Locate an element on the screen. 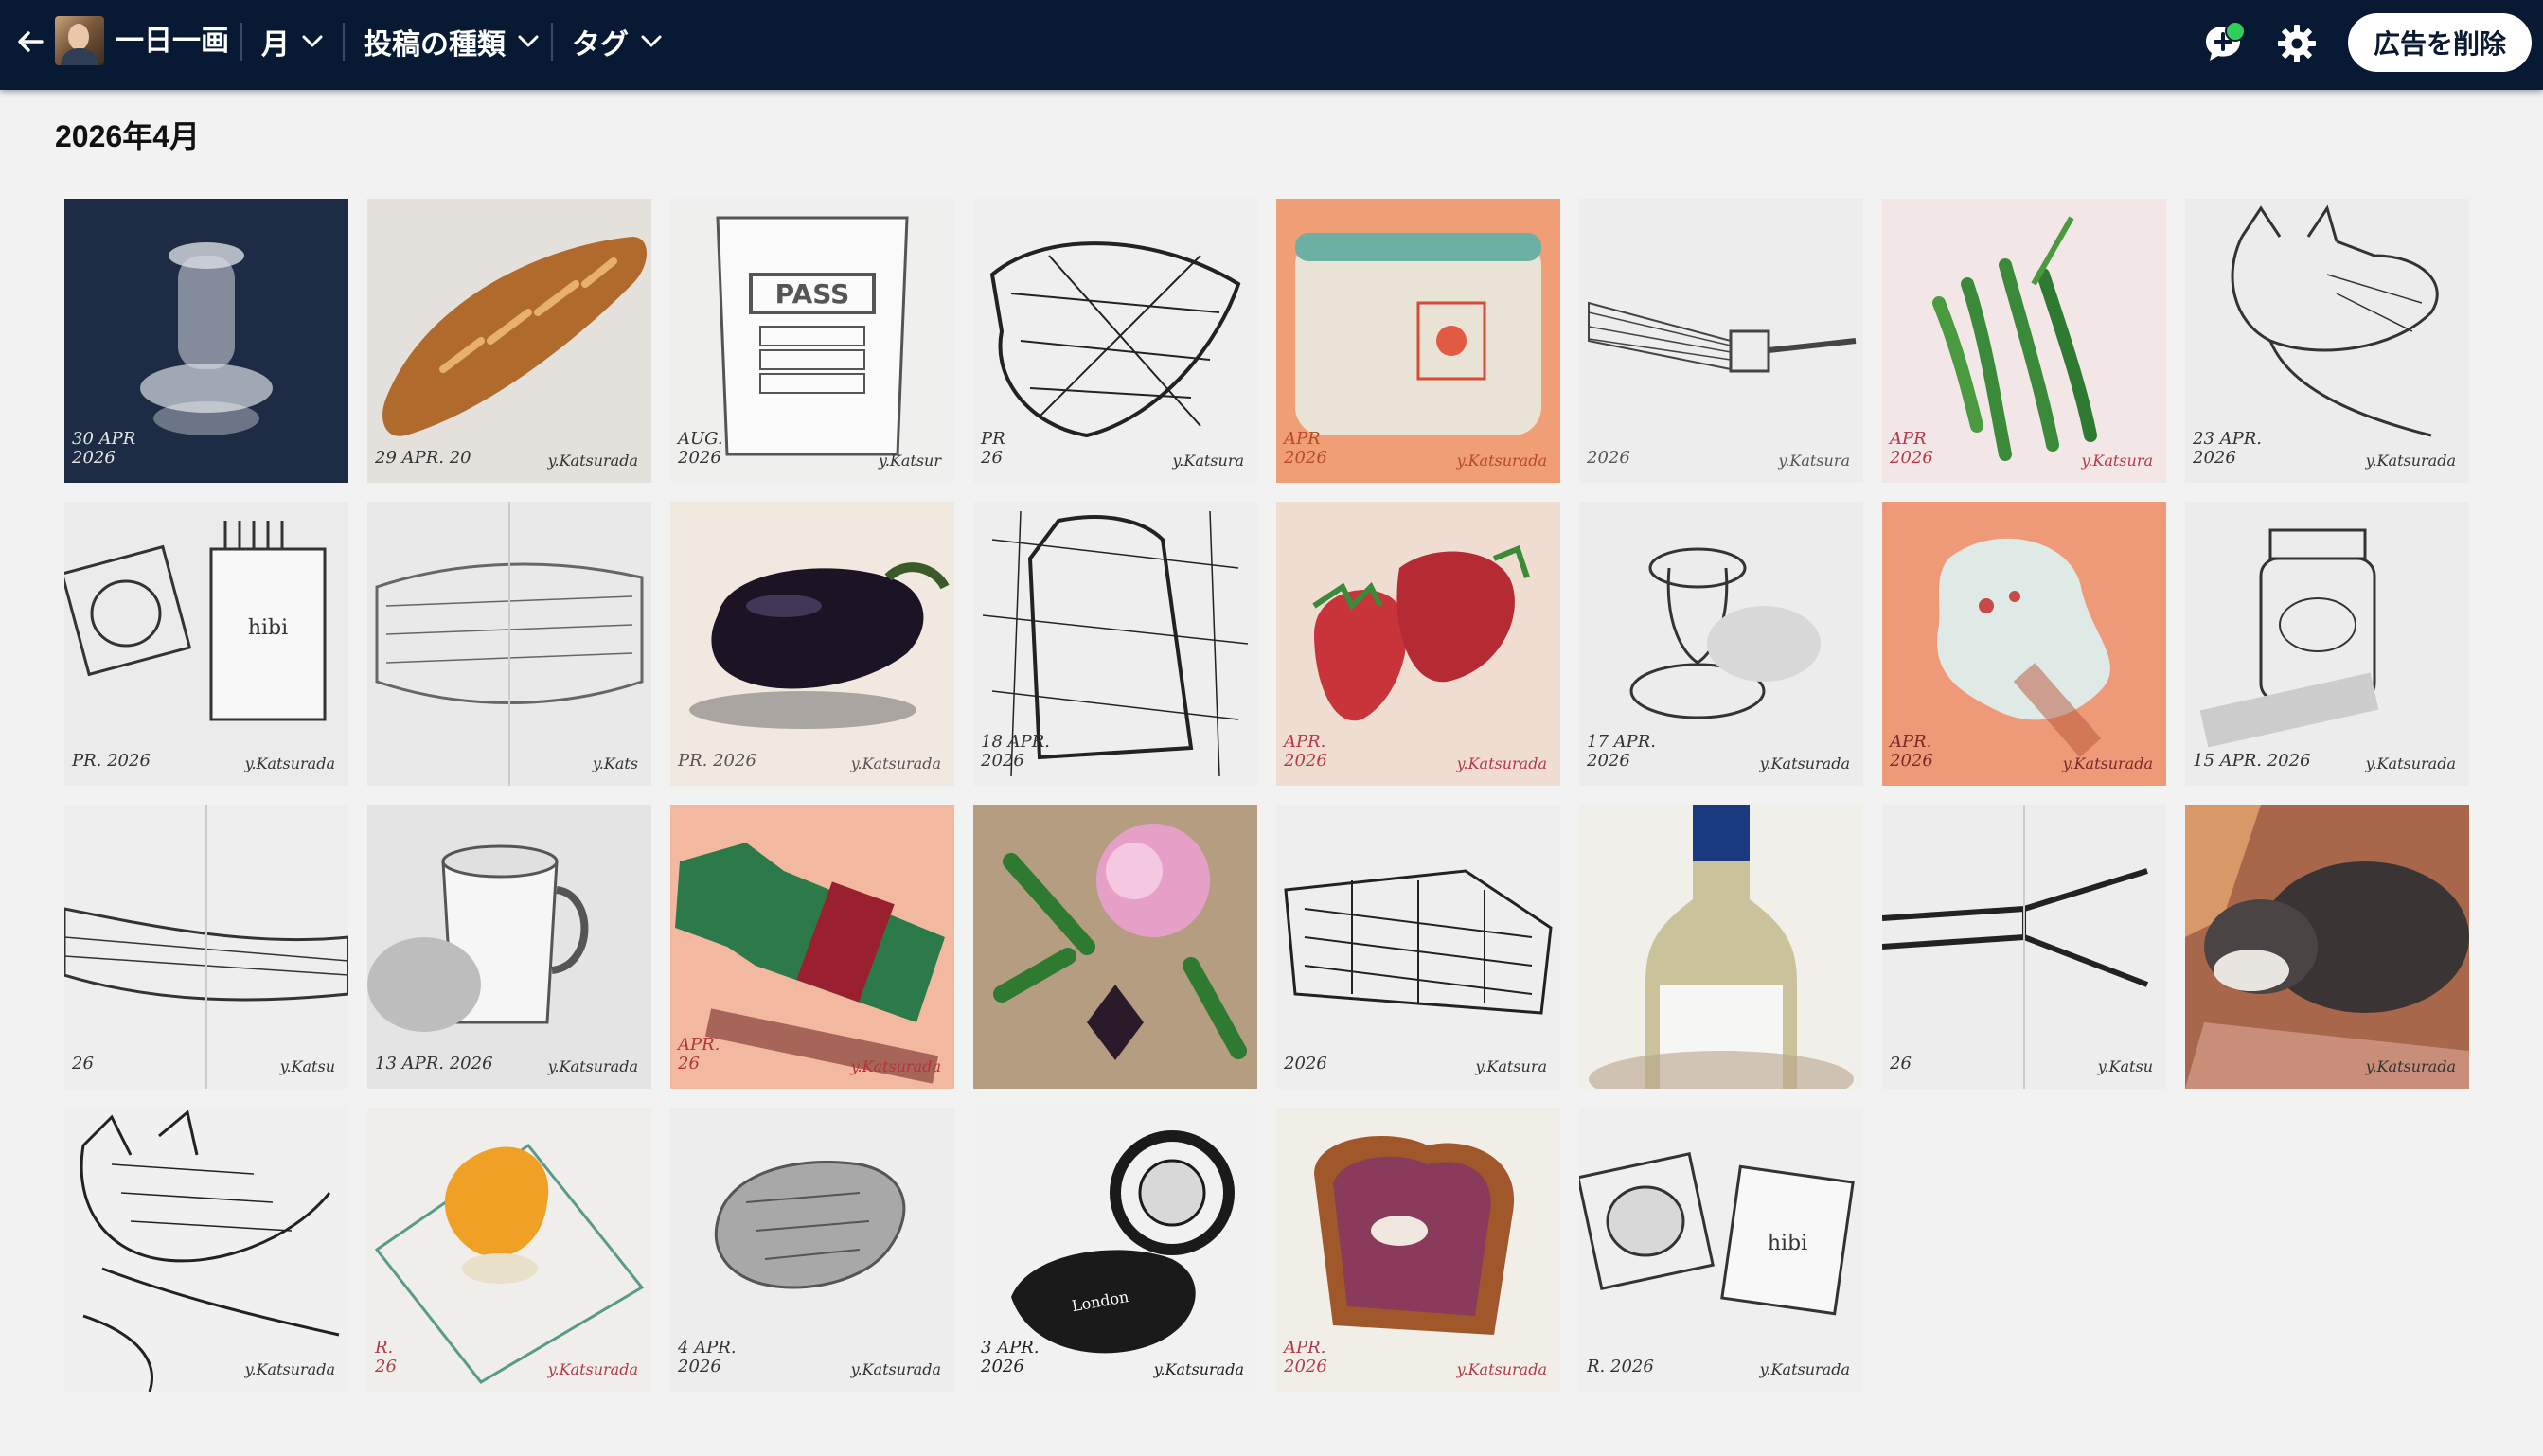 The image size is (2543, 1456). gallery-tile: APR. 26 y.Katsurada is located at coordinates (812, 947).